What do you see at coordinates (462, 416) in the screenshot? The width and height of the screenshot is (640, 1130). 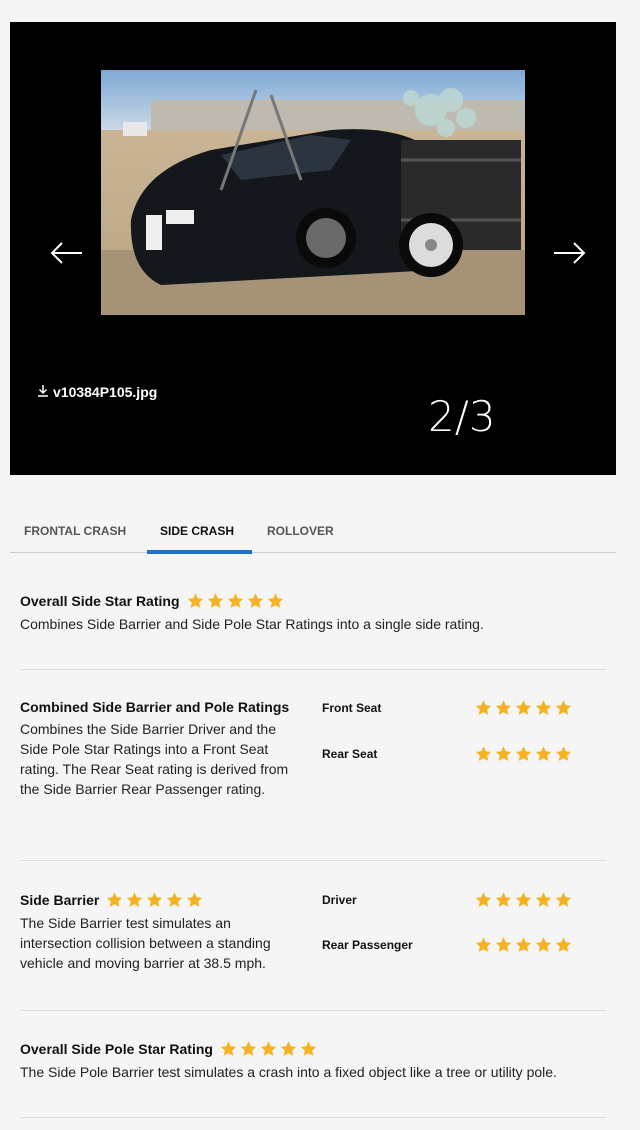 I see `image-counter: 2/3` at bounding box center [462, 416].